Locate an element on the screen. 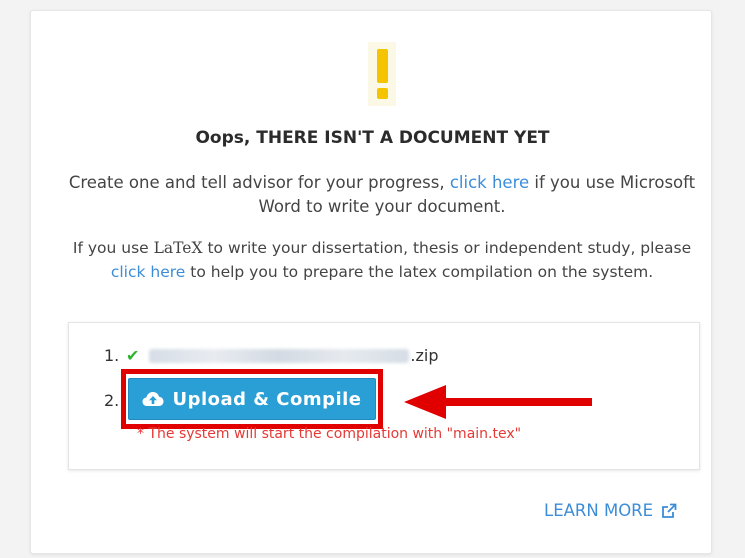 This screenshot has width=745, height=558. word-help-link: click here is located at coordinates (489, 182).